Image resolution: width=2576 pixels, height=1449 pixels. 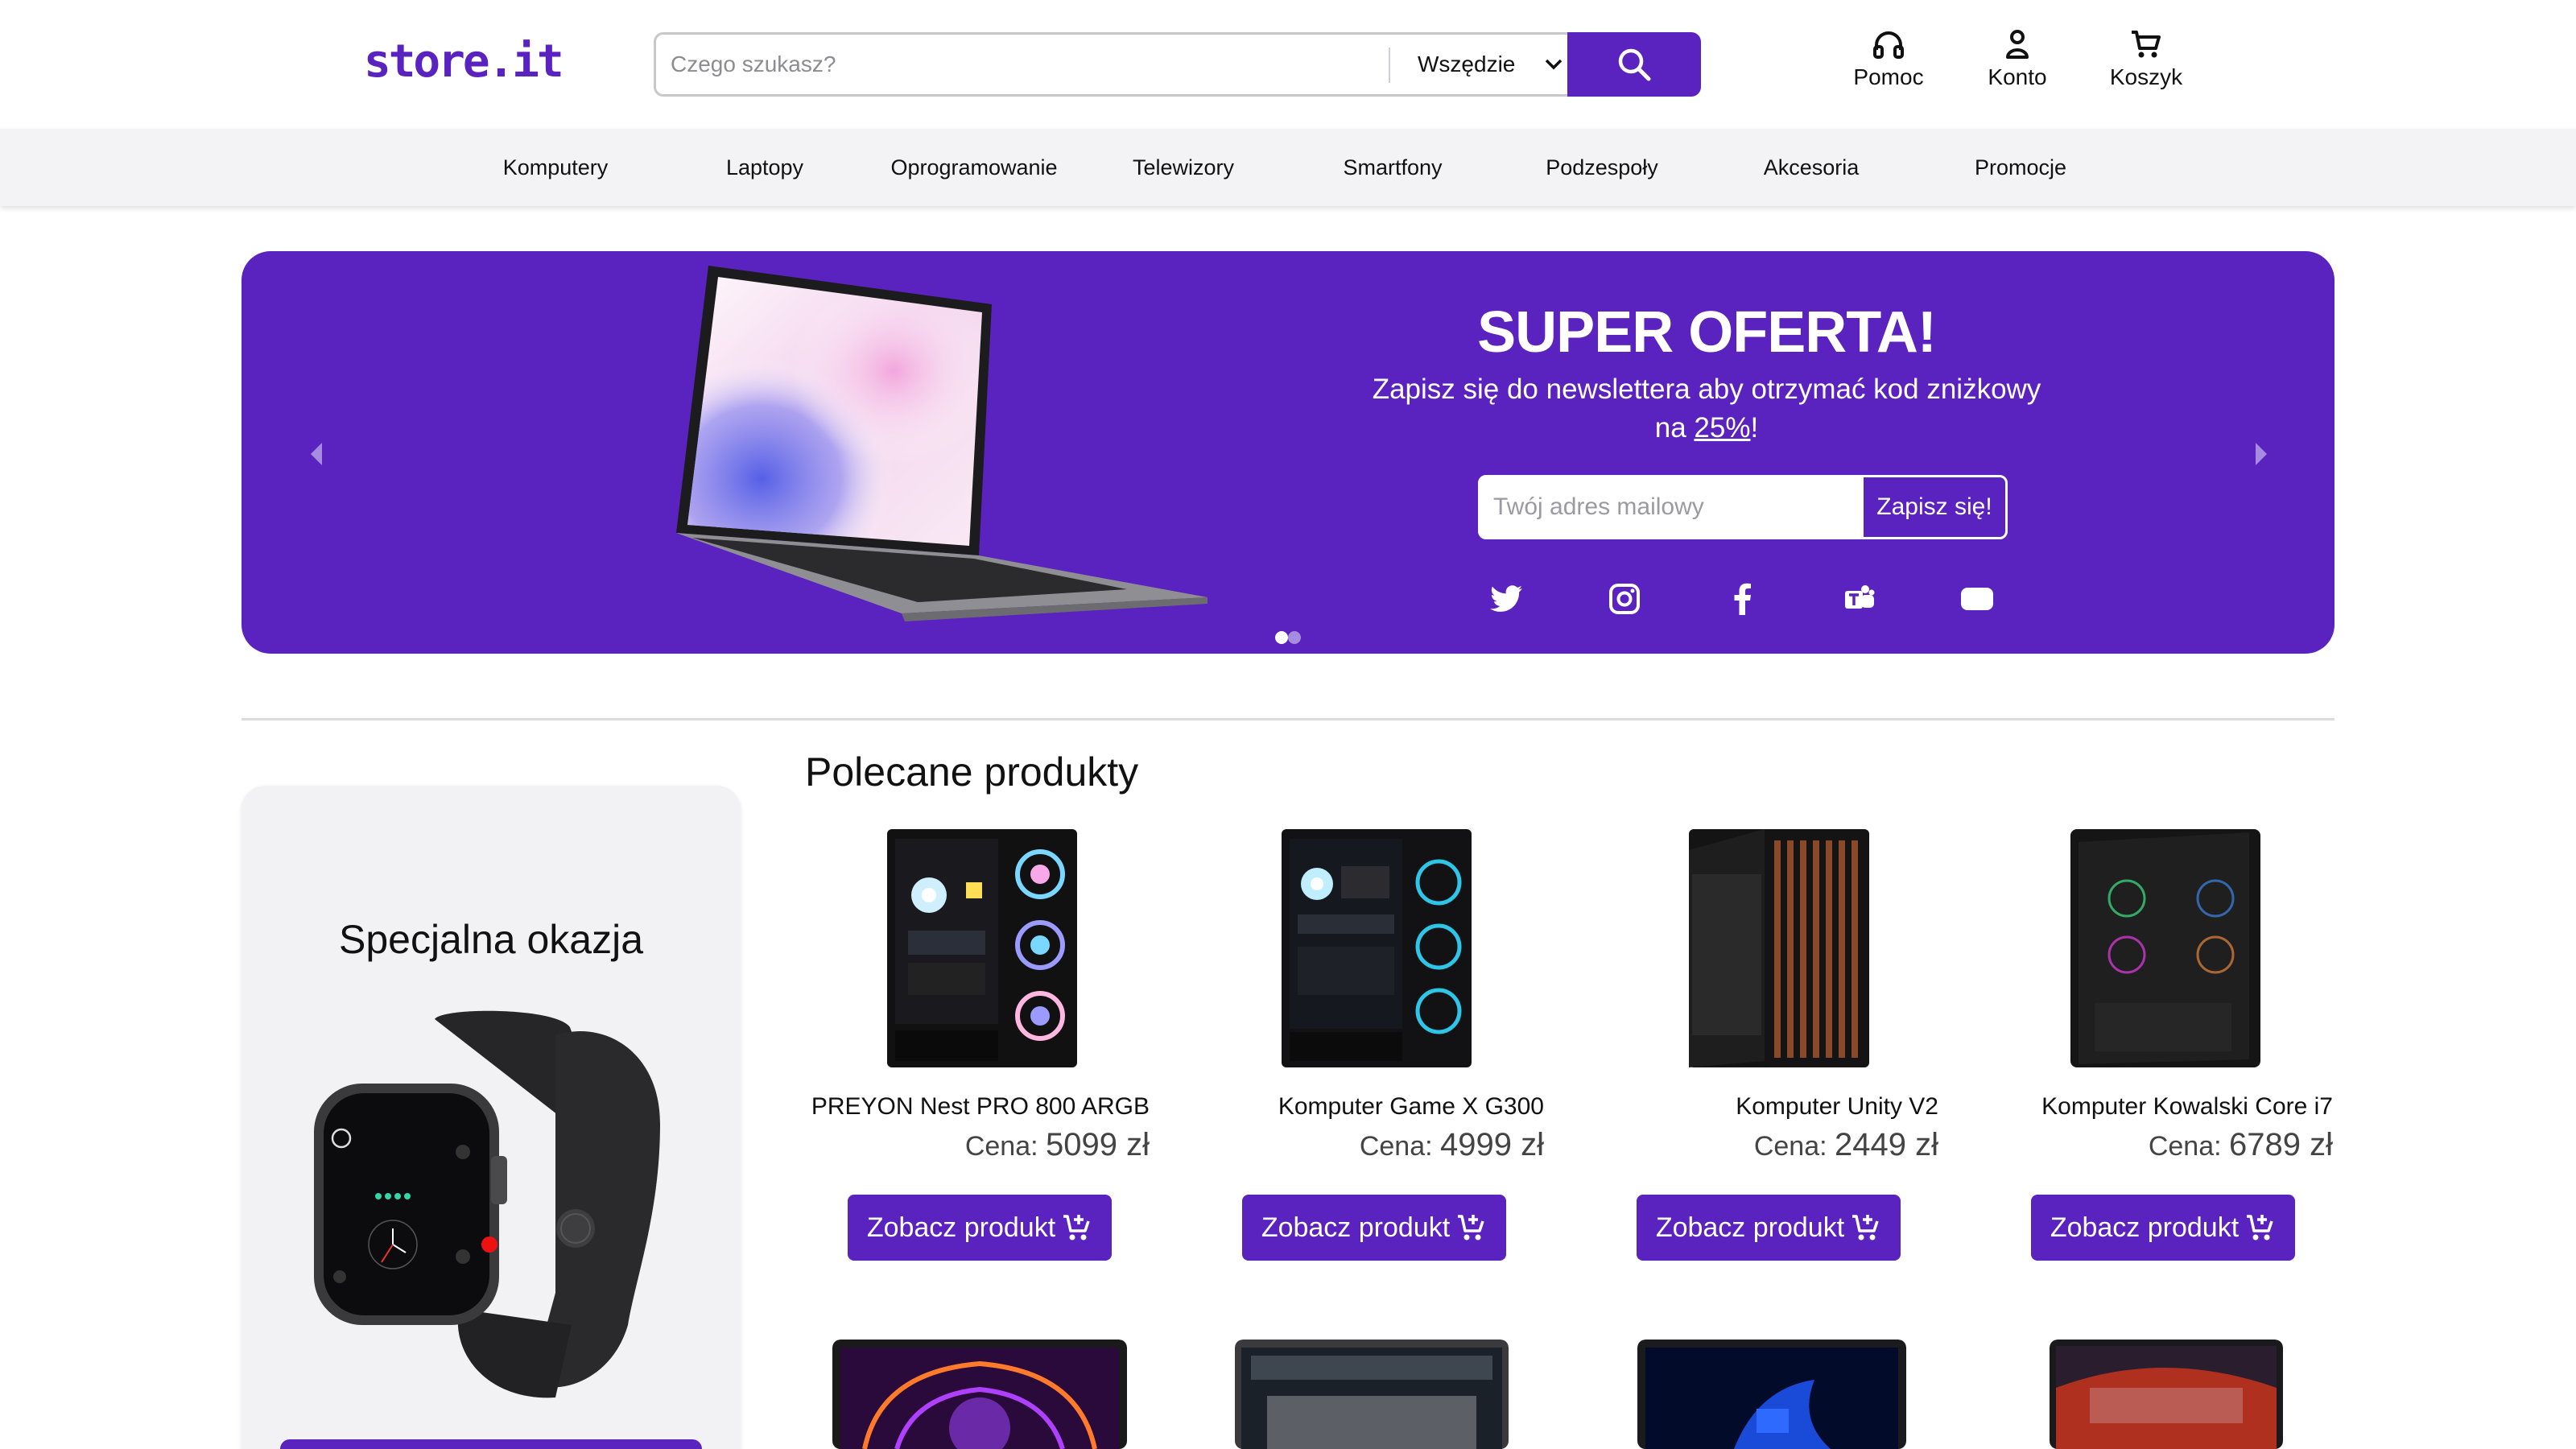 I want to click on newsletter-form: Zapisz się!, so click(x=1743, y=507).